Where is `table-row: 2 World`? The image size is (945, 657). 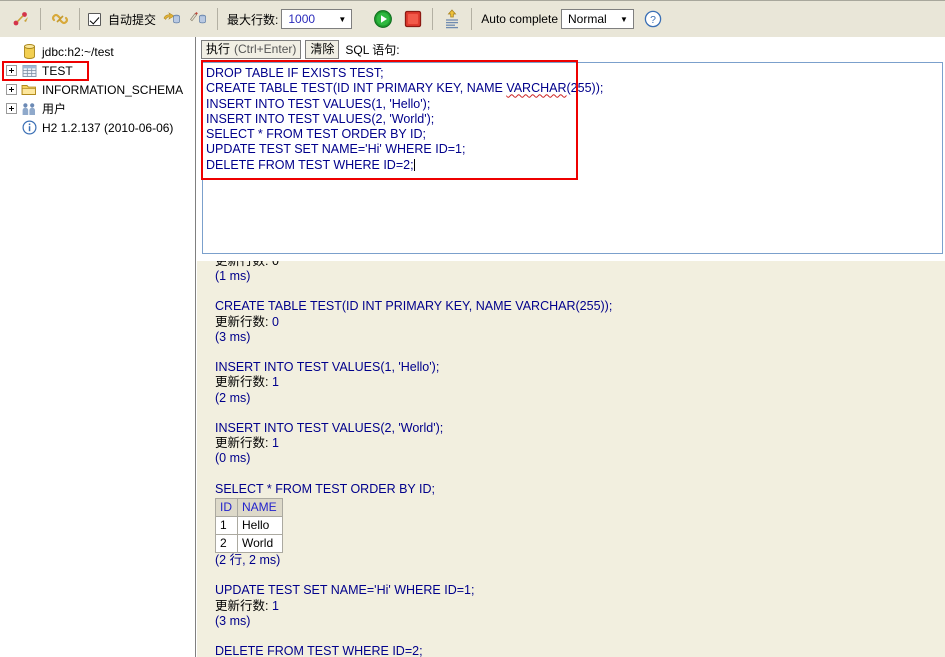 table-row: 2 World is located at coordinates (249, 543).